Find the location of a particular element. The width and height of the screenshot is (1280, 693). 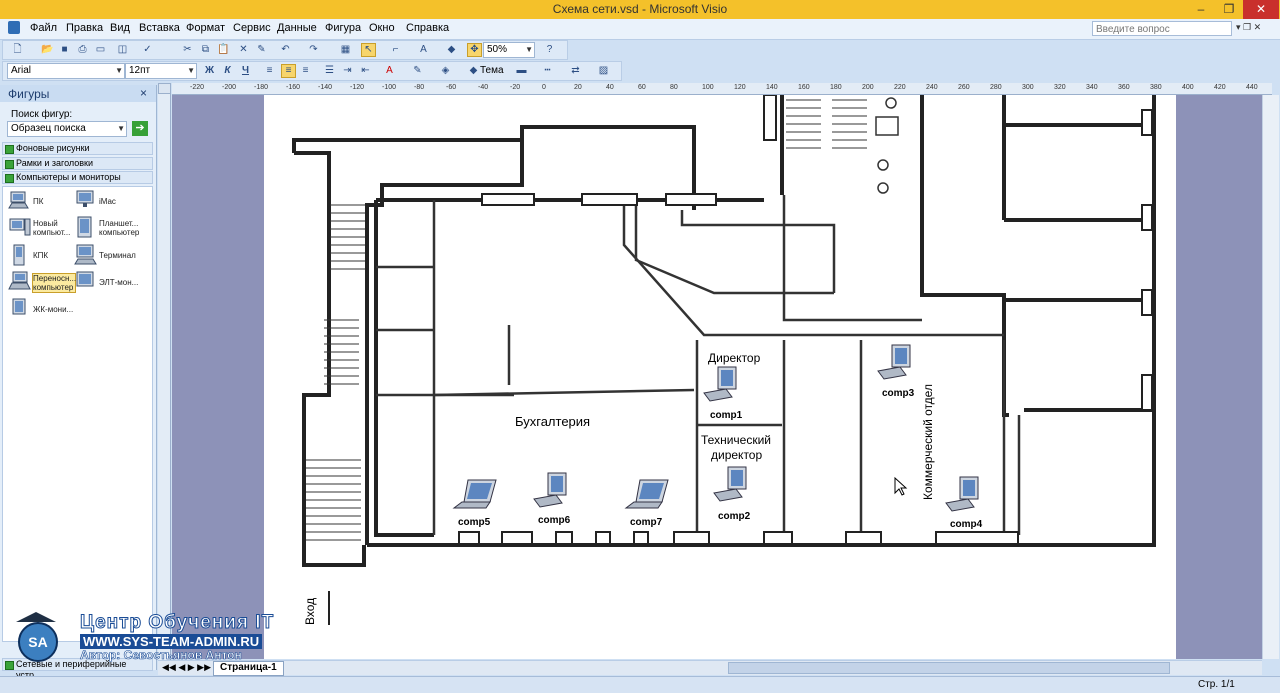

stencil-borders: Рамки и заголовки is located at coordinates (77, 163).